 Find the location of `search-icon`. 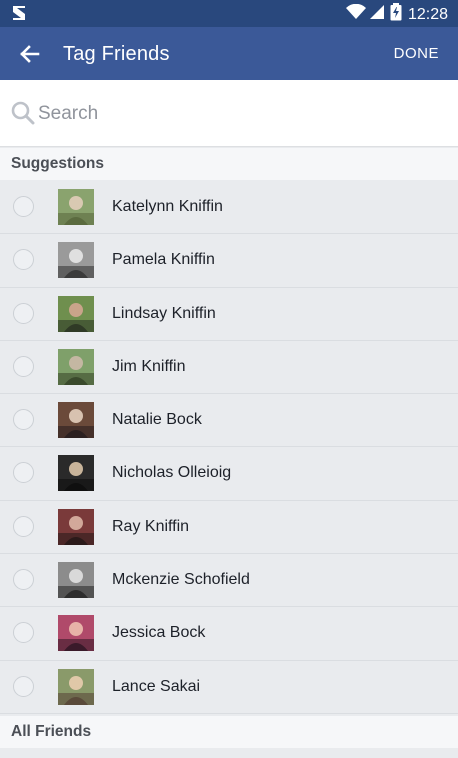

search-icon is located at coordinates (23, 115).